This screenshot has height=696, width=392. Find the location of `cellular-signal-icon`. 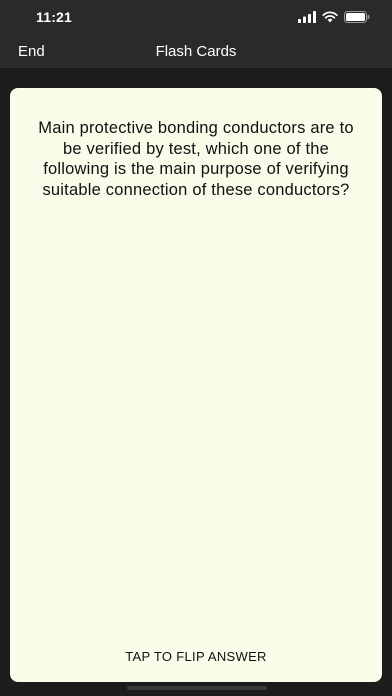

cellular-signal-icon is located at coordinates (307, 19).